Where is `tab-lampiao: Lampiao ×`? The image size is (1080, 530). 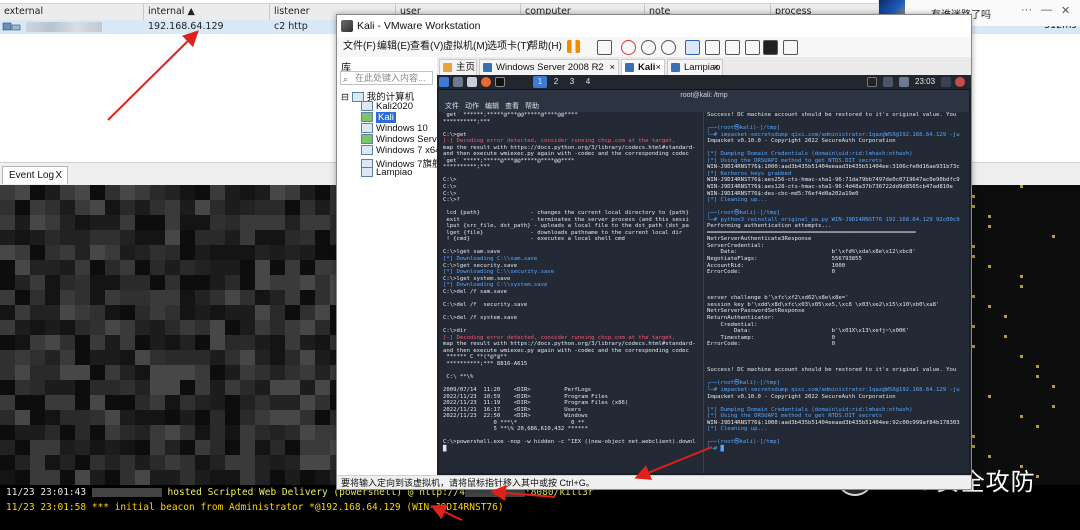 tab-lampiao: Lampiao × is located at coordinates (695, 67).